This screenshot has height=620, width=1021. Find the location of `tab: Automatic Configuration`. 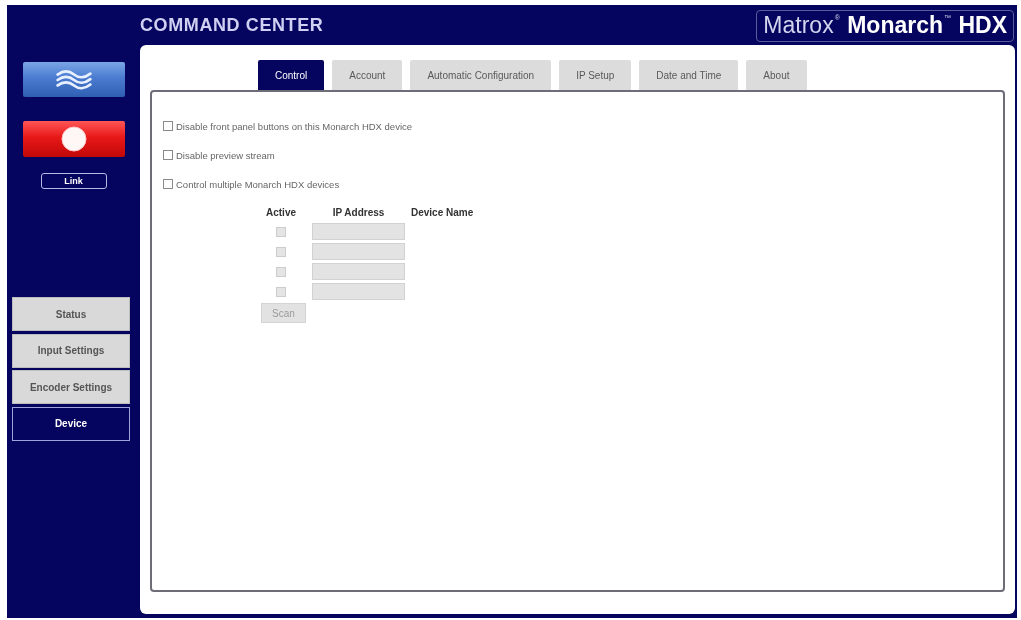

tab: Automatic Configuration is located at coordinates (481, 75).